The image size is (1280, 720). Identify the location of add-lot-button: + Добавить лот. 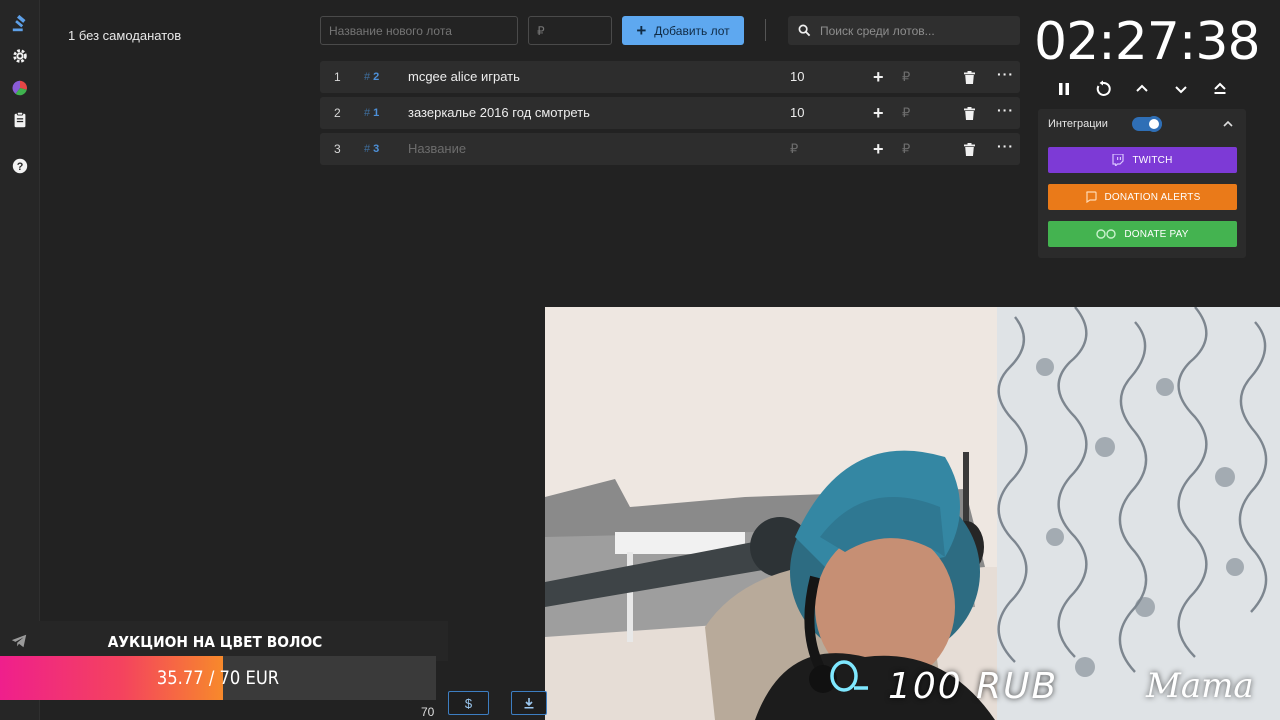
(683, 30).